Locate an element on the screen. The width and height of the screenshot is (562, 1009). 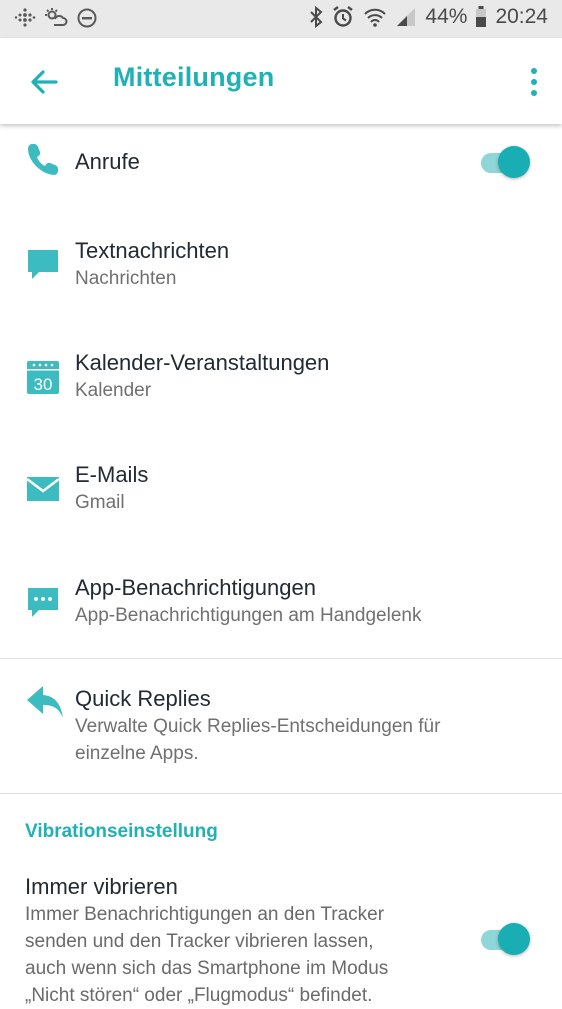
more-vert-icon is located at coordinates (534, 82).